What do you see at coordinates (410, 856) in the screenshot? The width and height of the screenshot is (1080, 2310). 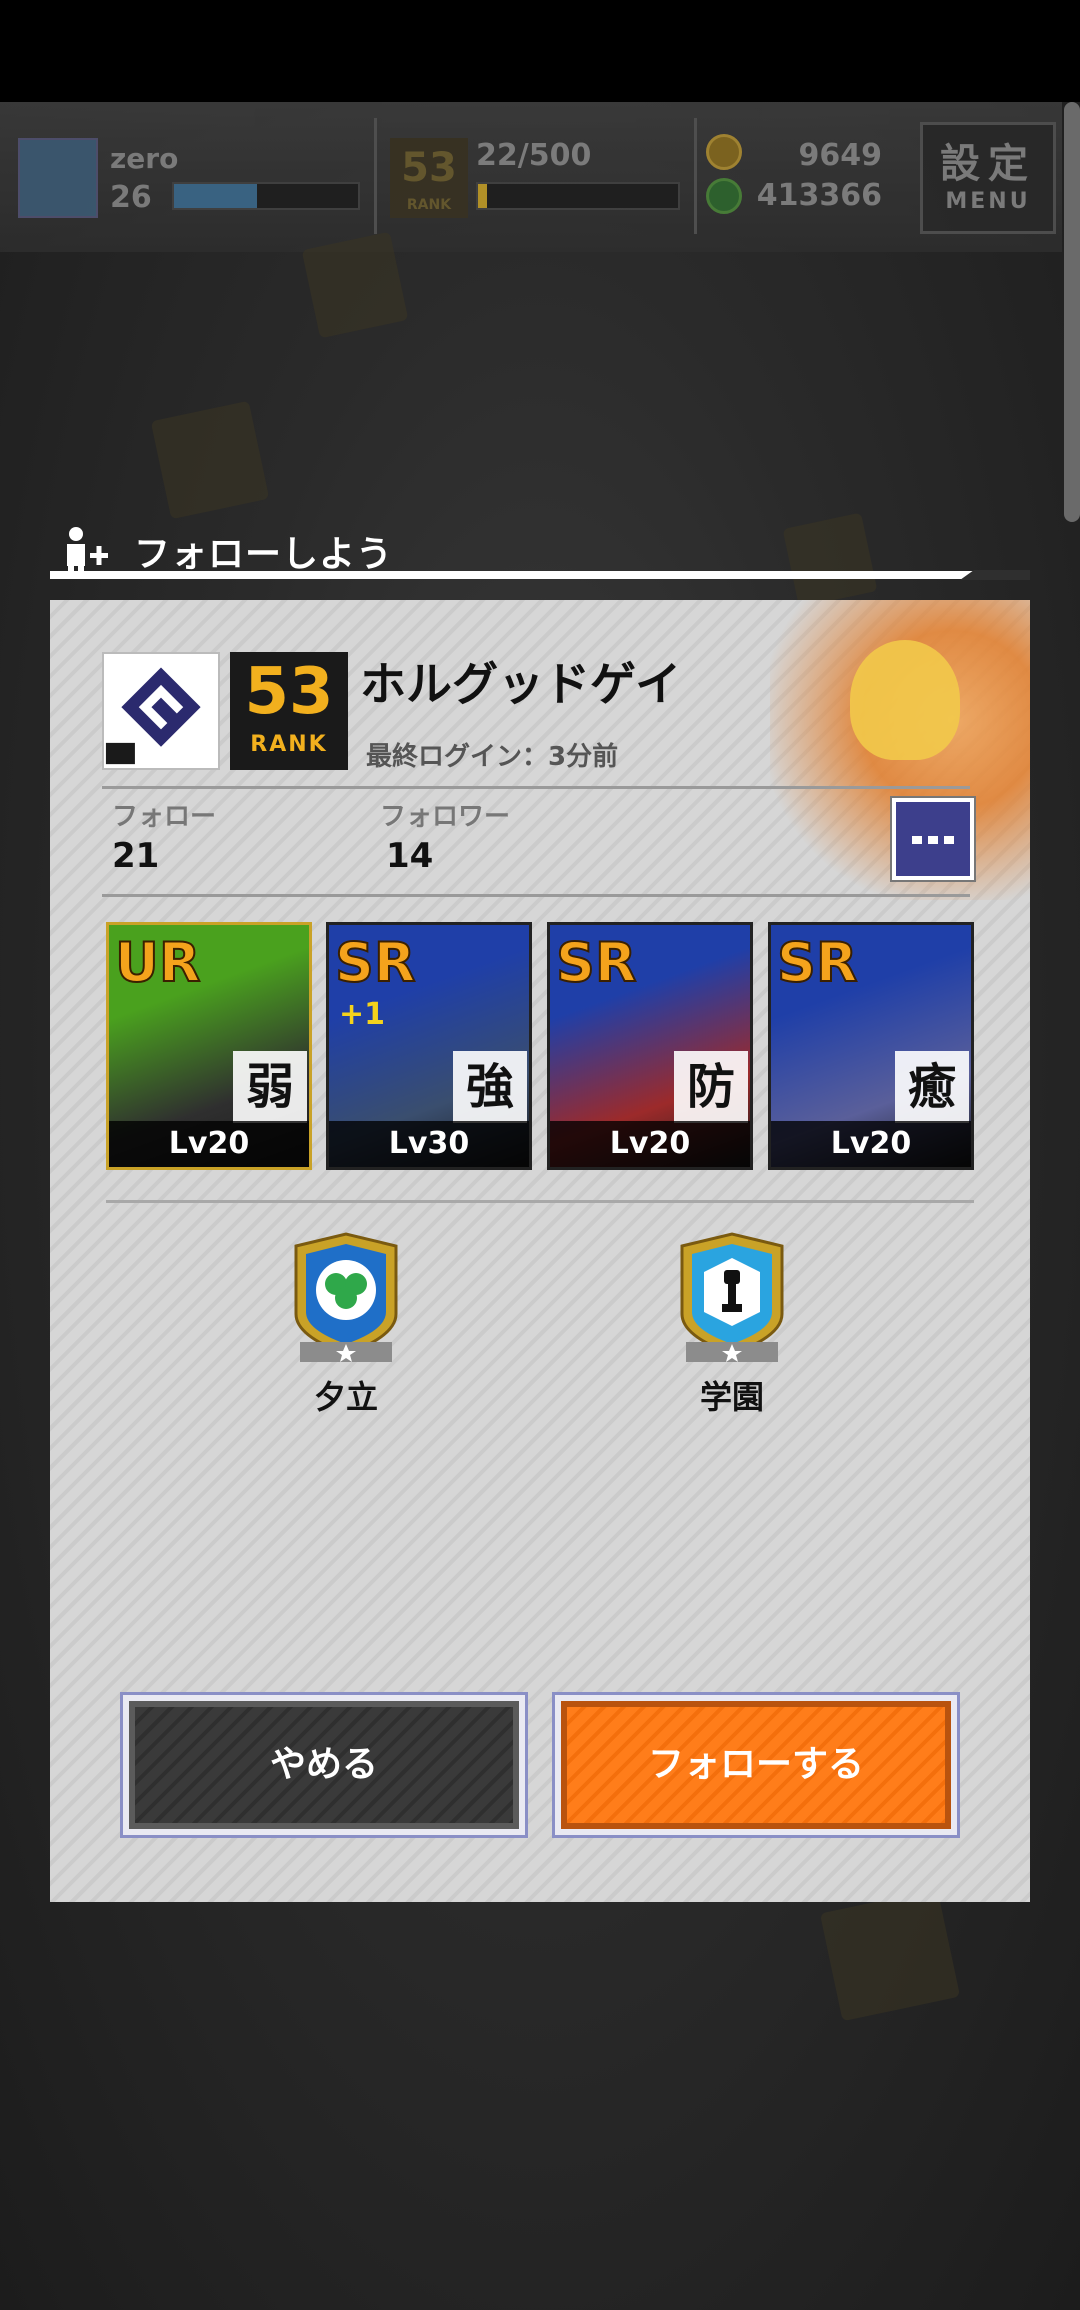 I see `follower-count: 14` at bounding box center [410, 856].